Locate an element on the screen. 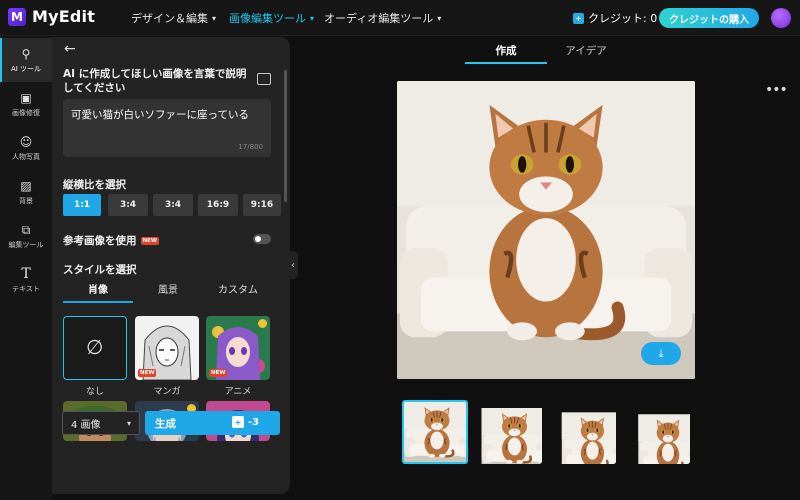 The height and width of the screenshot is (500, 800). nav-design-edit: デザイン＆編集 ▾ is located at coordinates (173, 18).